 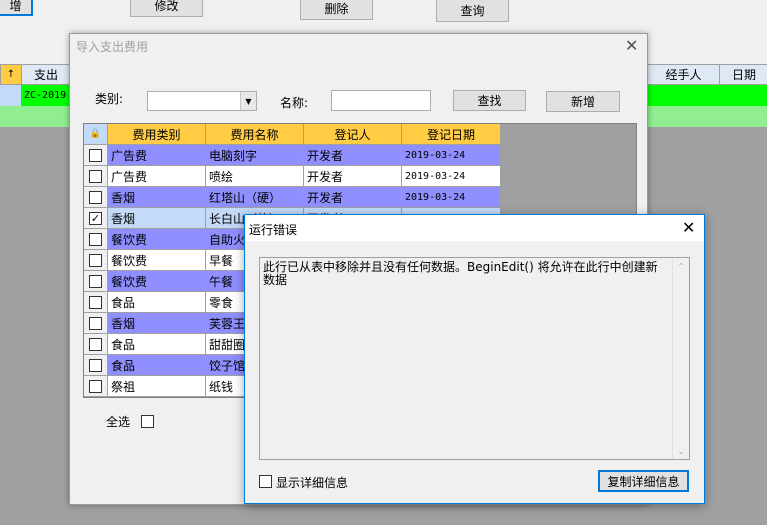 What do you see at coordinates (681, 266) in the screenshot?
I see `scroll-up-icon: ⌃` at bounding box center [681, 266].